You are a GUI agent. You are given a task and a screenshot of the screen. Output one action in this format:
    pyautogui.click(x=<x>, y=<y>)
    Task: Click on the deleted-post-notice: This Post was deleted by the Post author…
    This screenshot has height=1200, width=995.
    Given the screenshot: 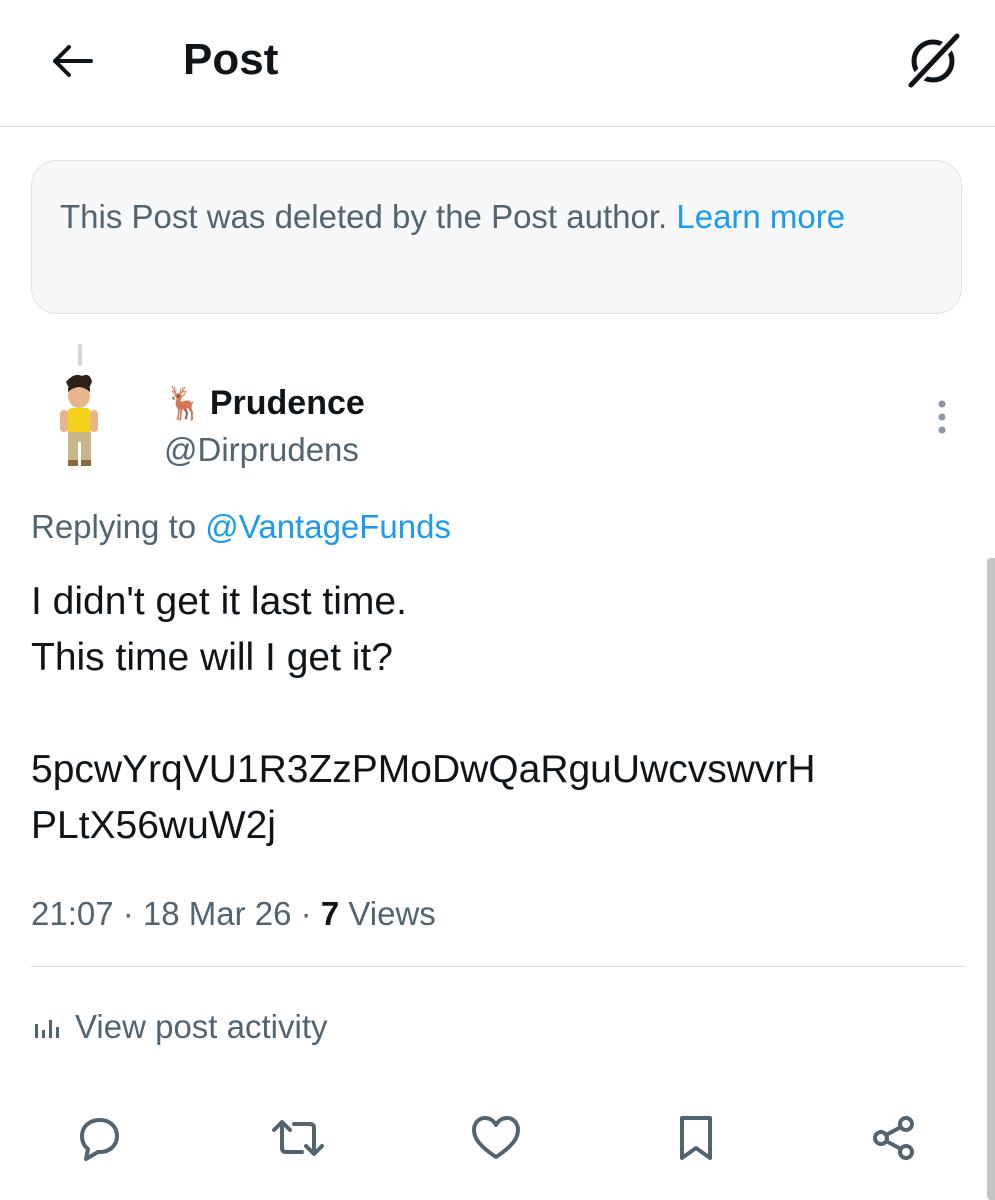 What is the action you would take?
    pyautogui.click(x=496, y=237)
    